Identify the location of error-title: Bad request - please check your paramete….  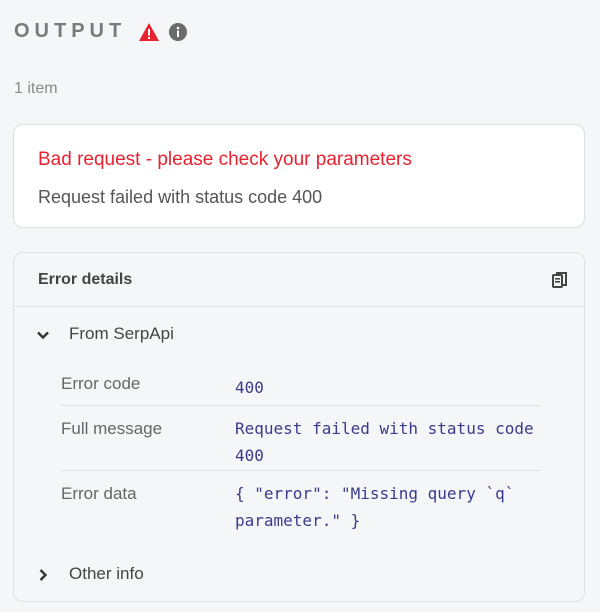
(225, 159).